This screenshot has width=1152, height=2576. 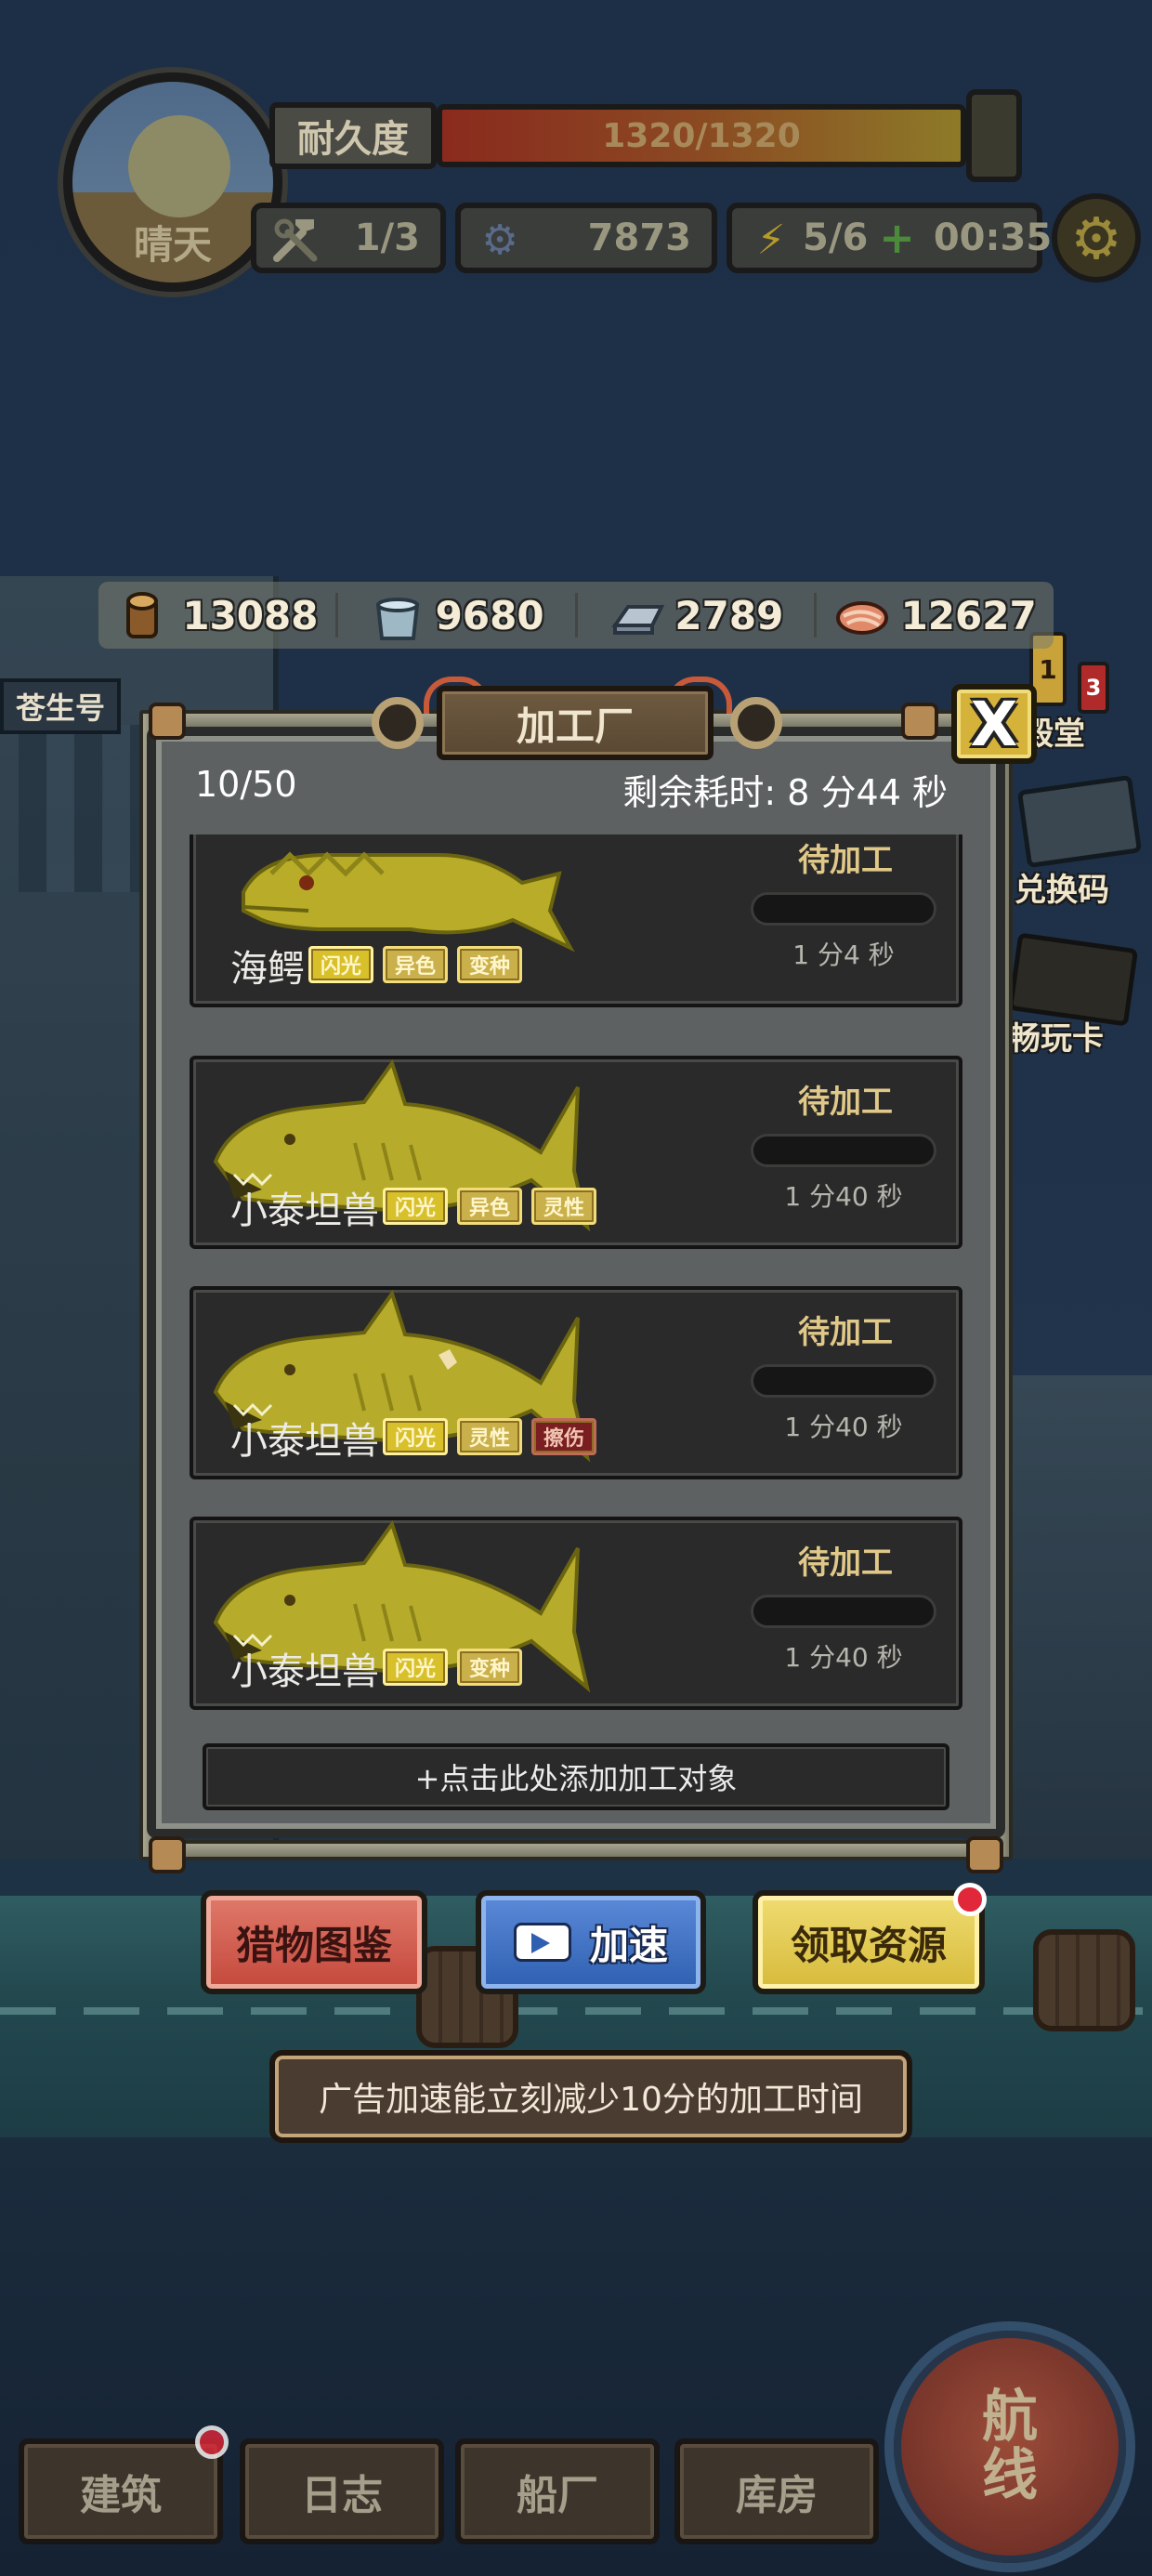 What do you see at coordinates (636, 615) in the screenshot?
I see `iron-ingot-icon` at bounding box center [636, 615].